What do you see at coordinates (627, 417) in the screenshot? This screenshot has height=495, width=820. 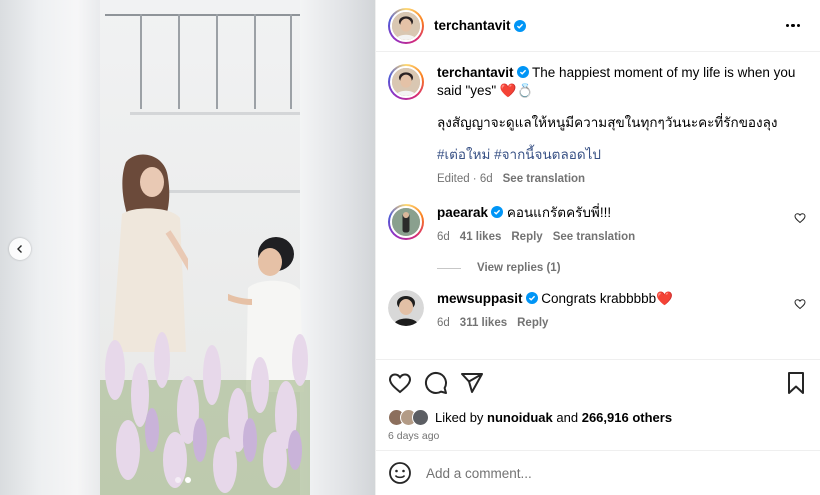 I see `likes-others: 266,916 others` at bounding box center [627, 417].